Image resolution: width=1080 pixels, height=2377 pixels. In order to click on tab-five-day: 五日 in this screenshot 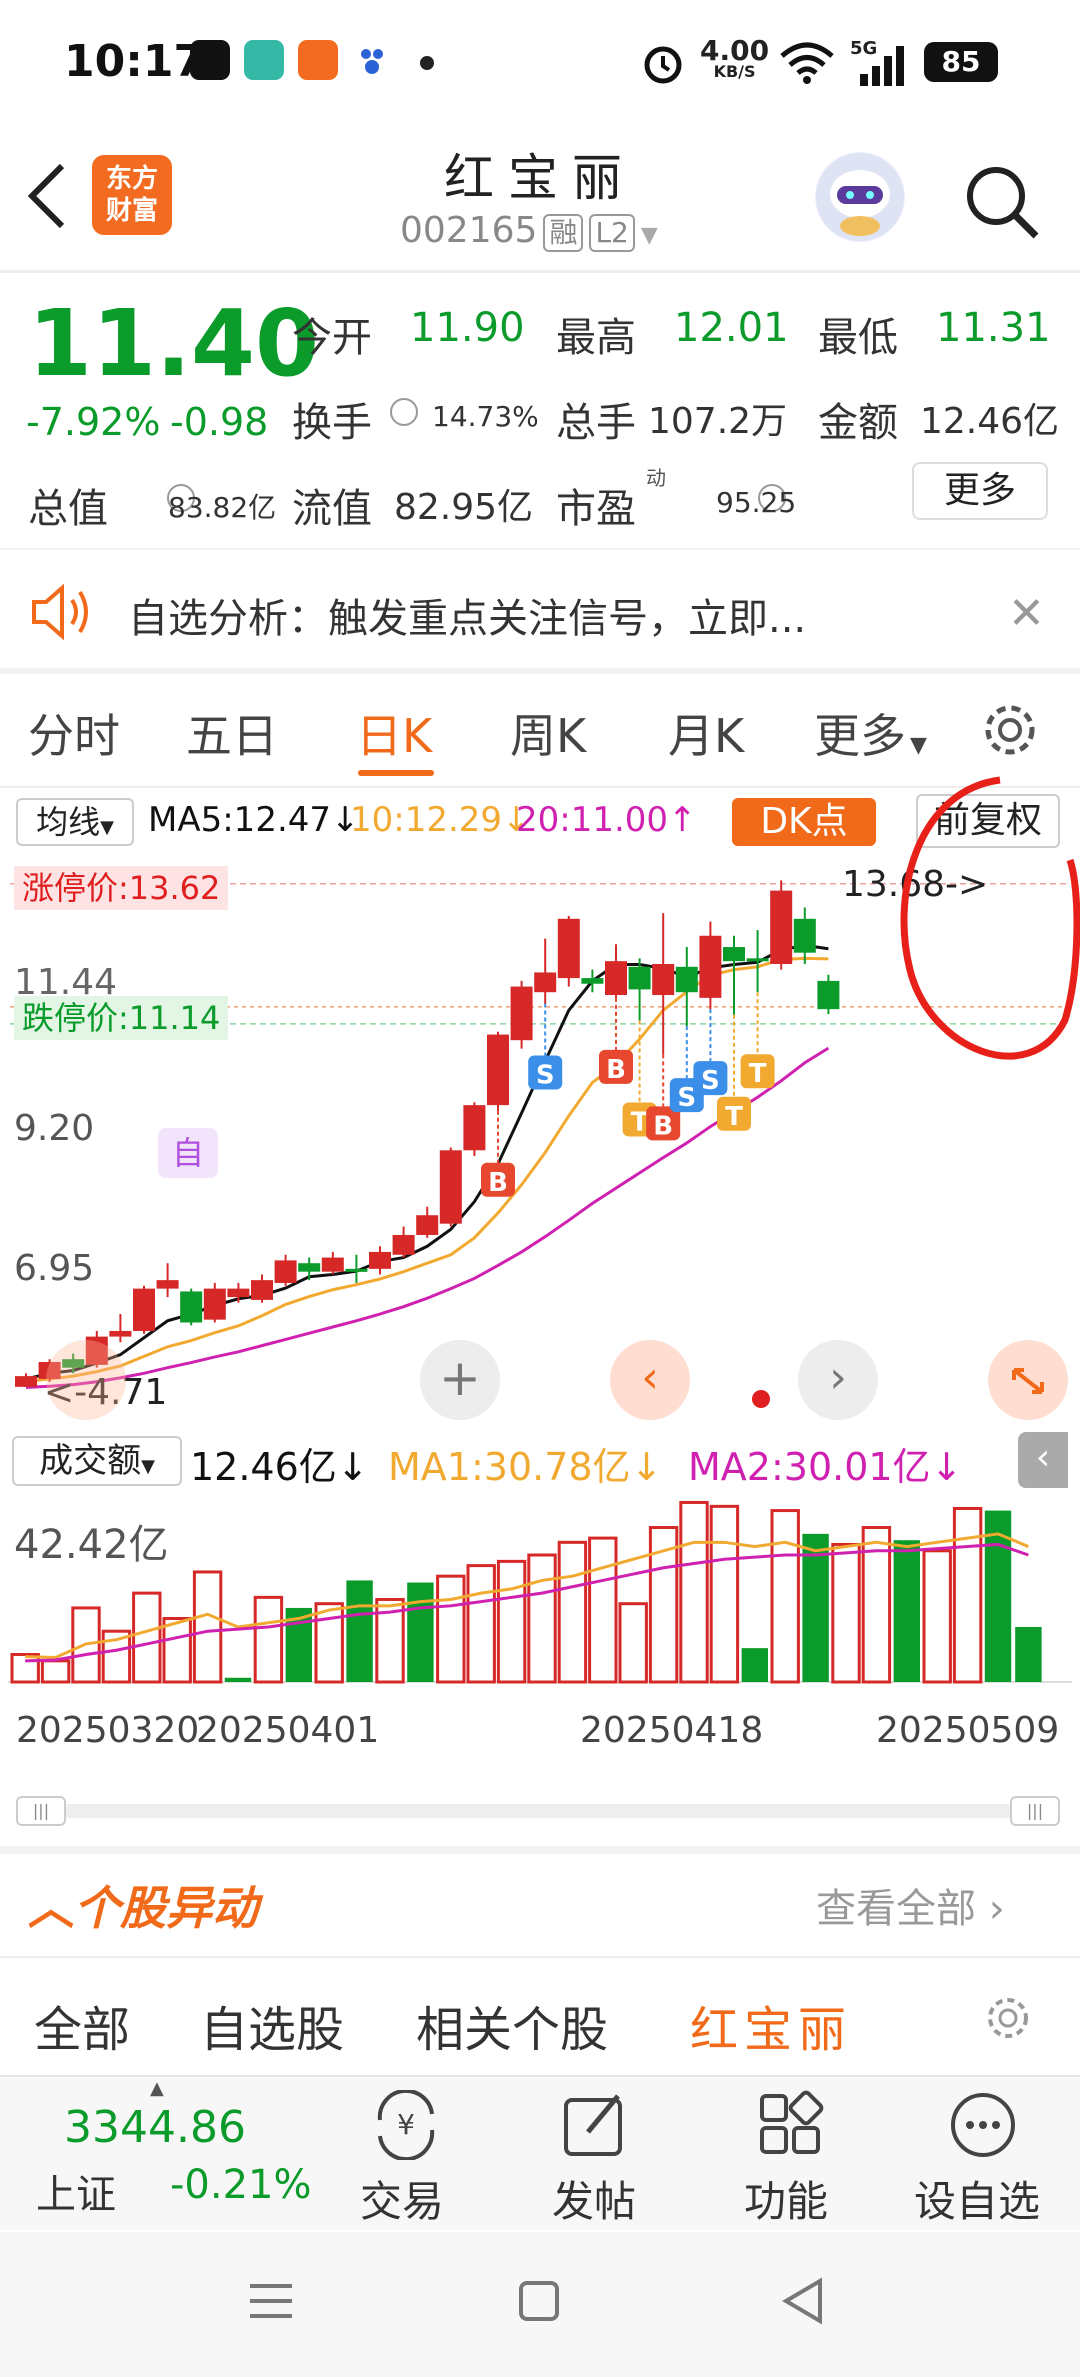, I will do `click(232, 733)`.